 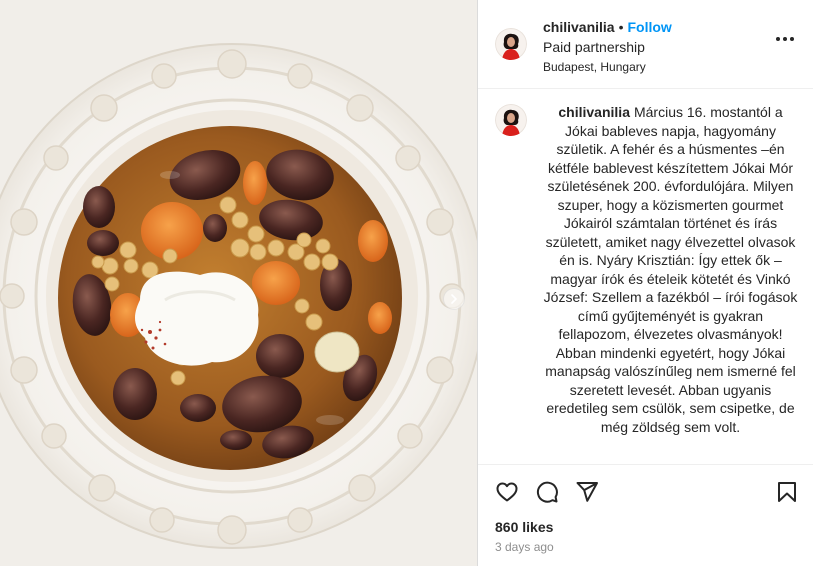 I want to click on action-bar: 860 likes 3 days ago, so click(x=645, y=515).